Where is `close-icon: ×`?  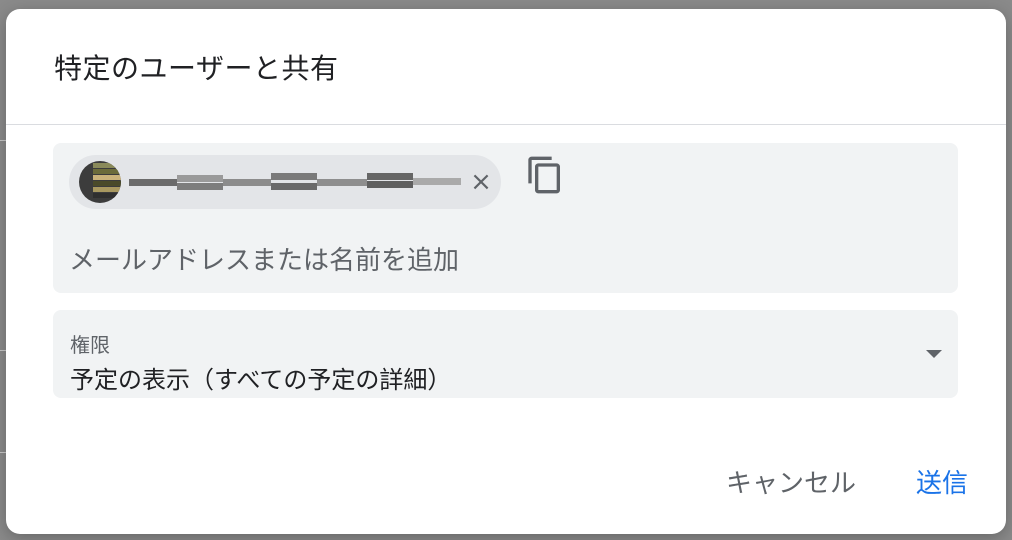 close-icon: × is located at coordinates (481, 182).